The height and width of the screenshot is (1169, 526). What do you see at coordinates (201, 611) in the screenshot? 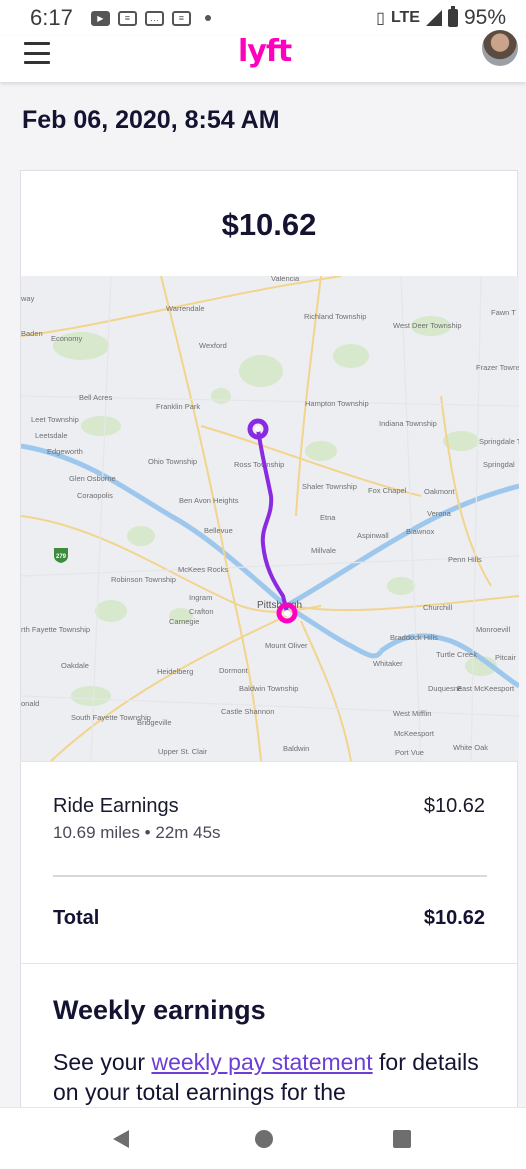
I see `map-label-36: Crafton` at bounding box center [201, 611].